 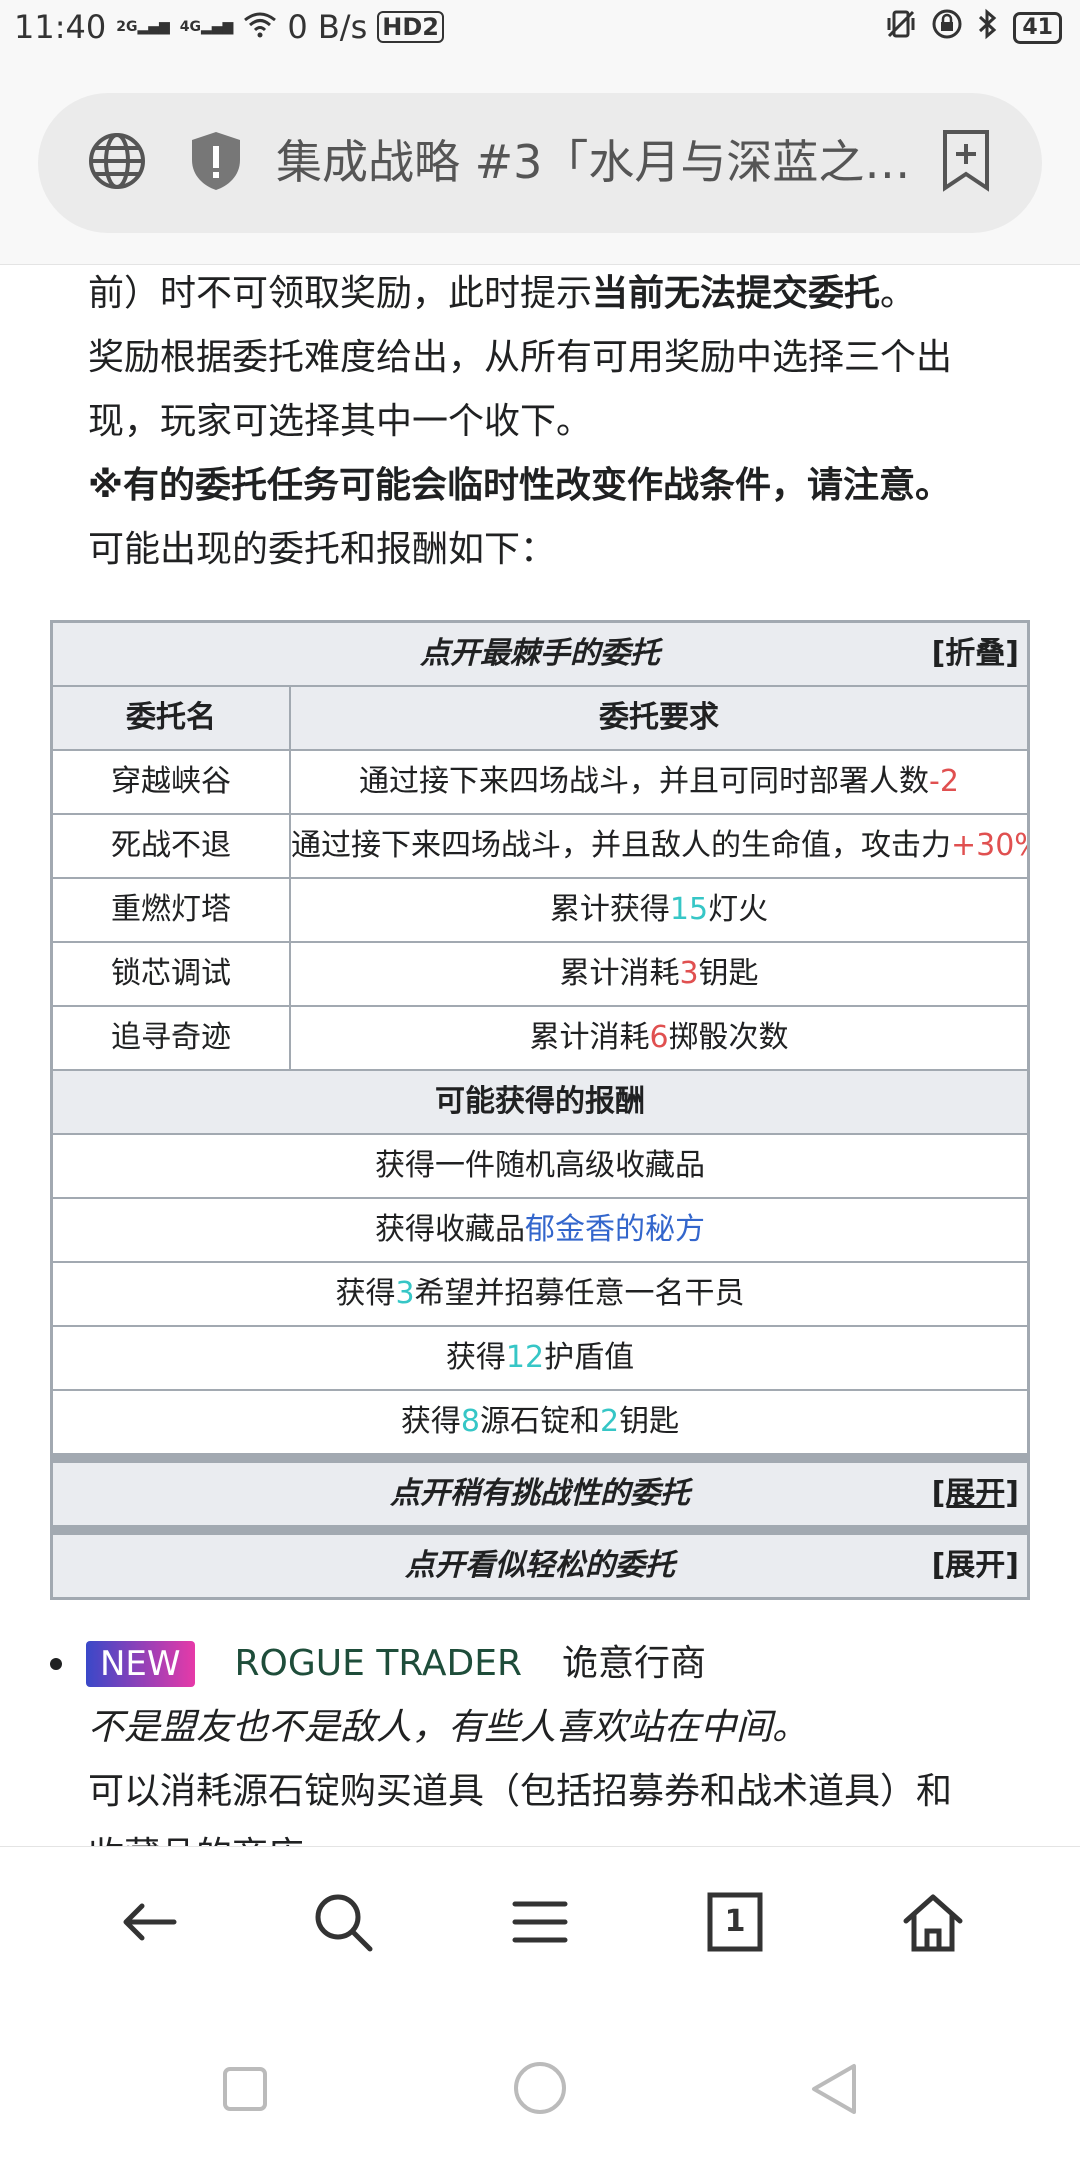 I want to click on list-item: NEW ROGUE TRADER 诡意行商, so click(x=378, y=1664).